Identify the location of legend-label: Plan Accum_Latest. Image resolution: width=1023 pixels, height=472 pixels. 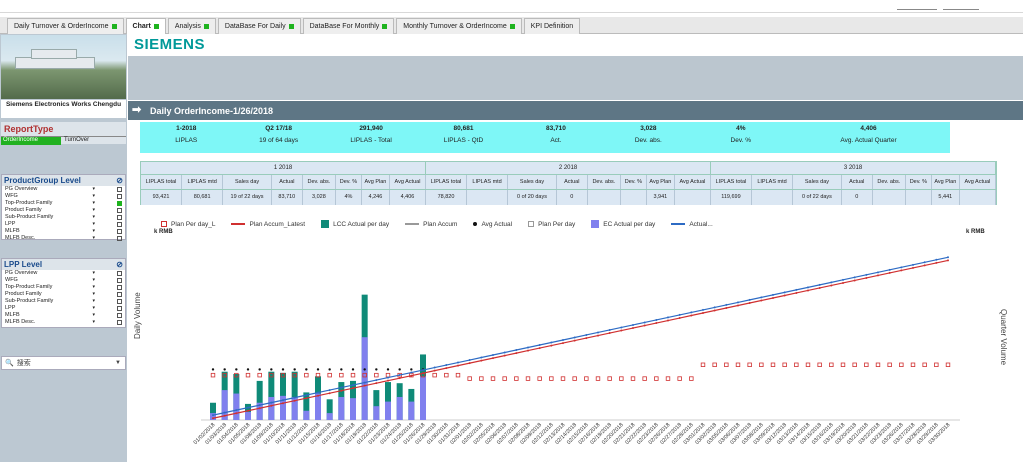
(277, 224).